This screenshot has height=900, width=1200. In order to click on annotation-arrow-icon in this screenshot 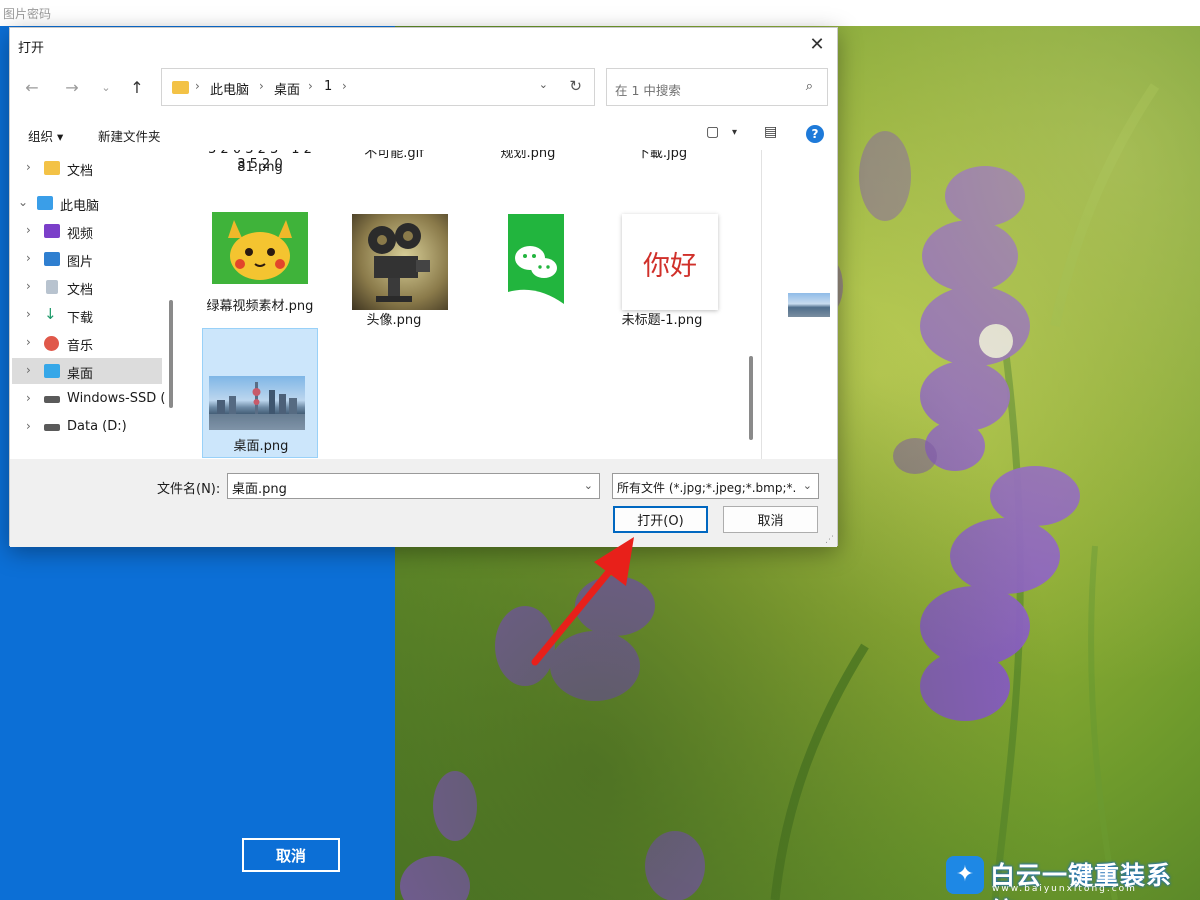, I will do `click(582, 601)`.